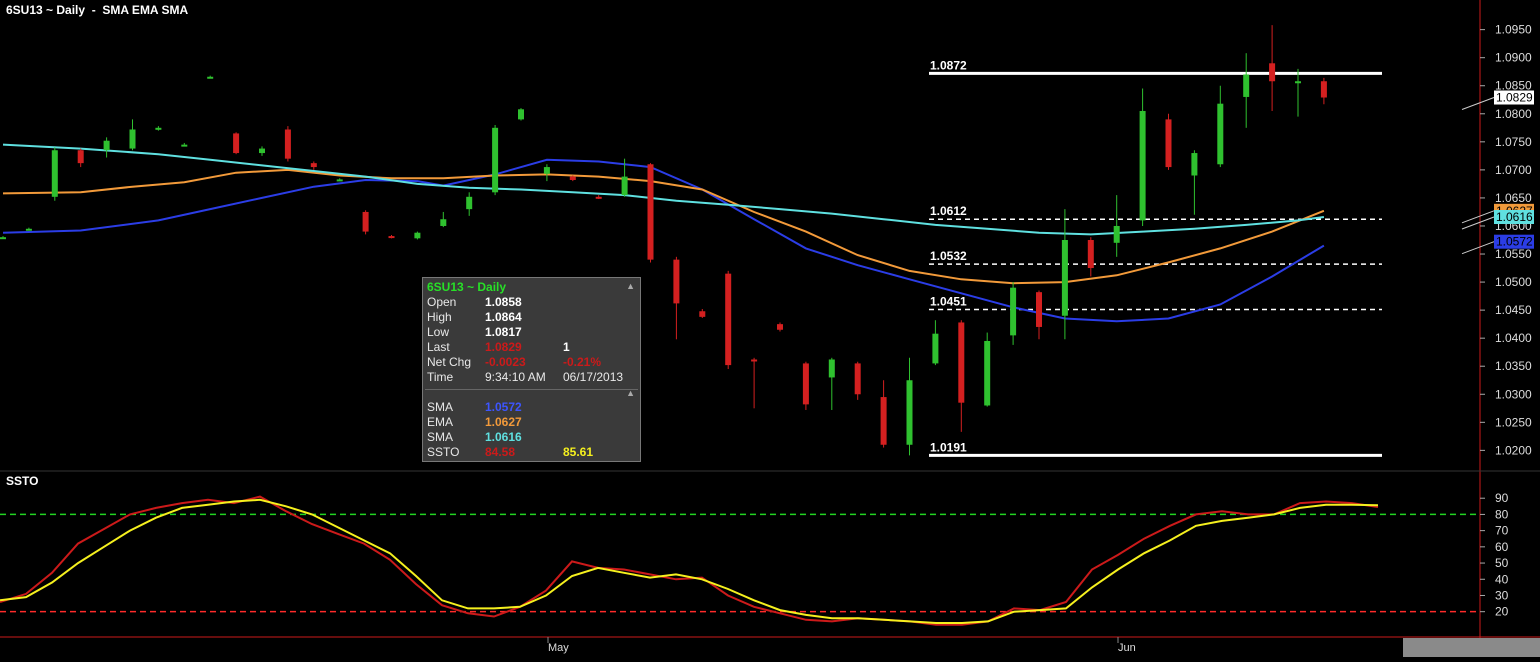  What do you see at coordinates (1502, 547) in the screenshot?
I see `osc-y-tick-label: 60` at bounding box center [1502, 547].